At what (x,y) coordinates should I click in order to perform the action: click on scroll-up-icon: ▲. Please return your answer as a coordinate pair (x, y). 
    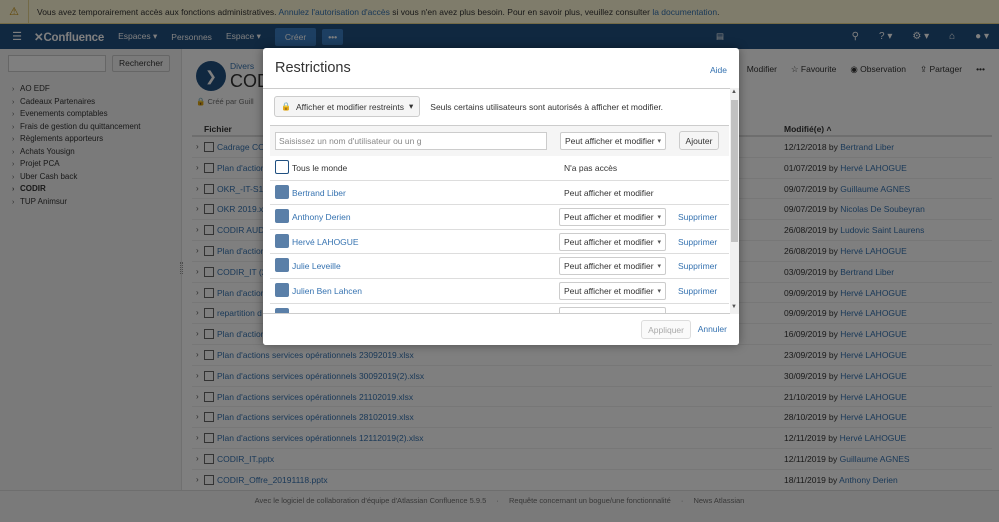
    Looking at the image, I should click on (734, 92).